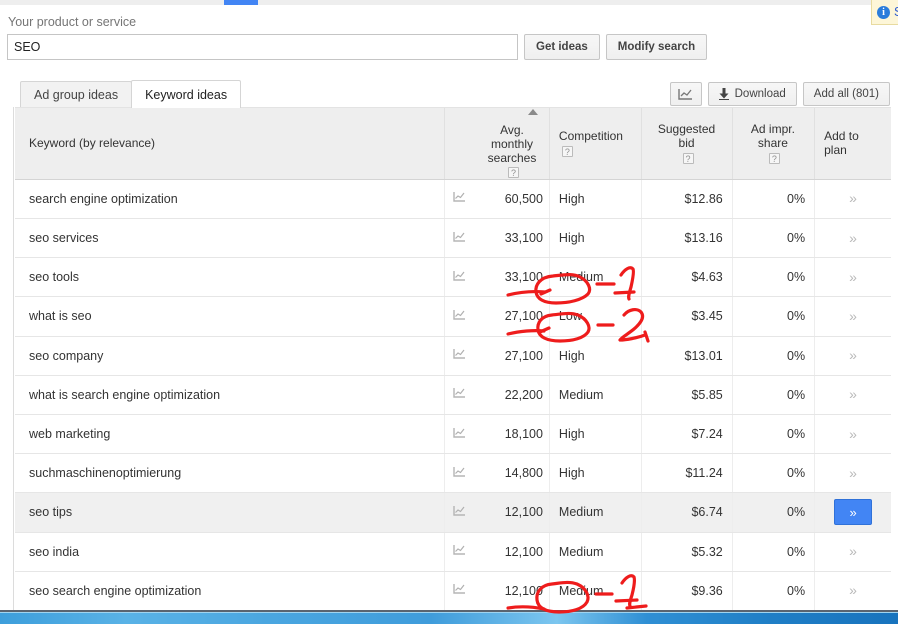  What do you see at coordinates (92, 143) in the screenshot?
I see `column-header-keyword-label: Keyword (by relevance)` at bounding box center [92, 143].